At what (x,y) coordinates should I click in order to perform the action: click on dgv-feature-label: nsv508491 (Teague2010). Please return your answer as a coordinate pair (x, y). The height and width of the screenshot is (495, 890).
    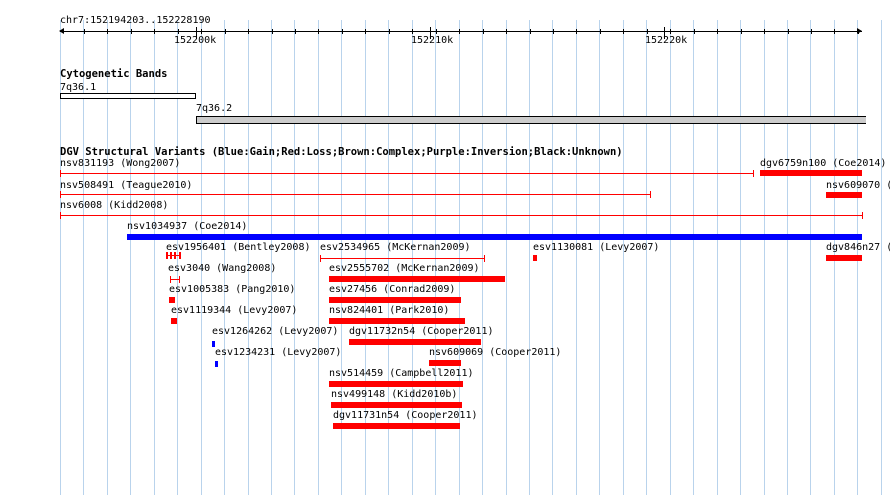
    Looking at the image, I should click on (126, 185).